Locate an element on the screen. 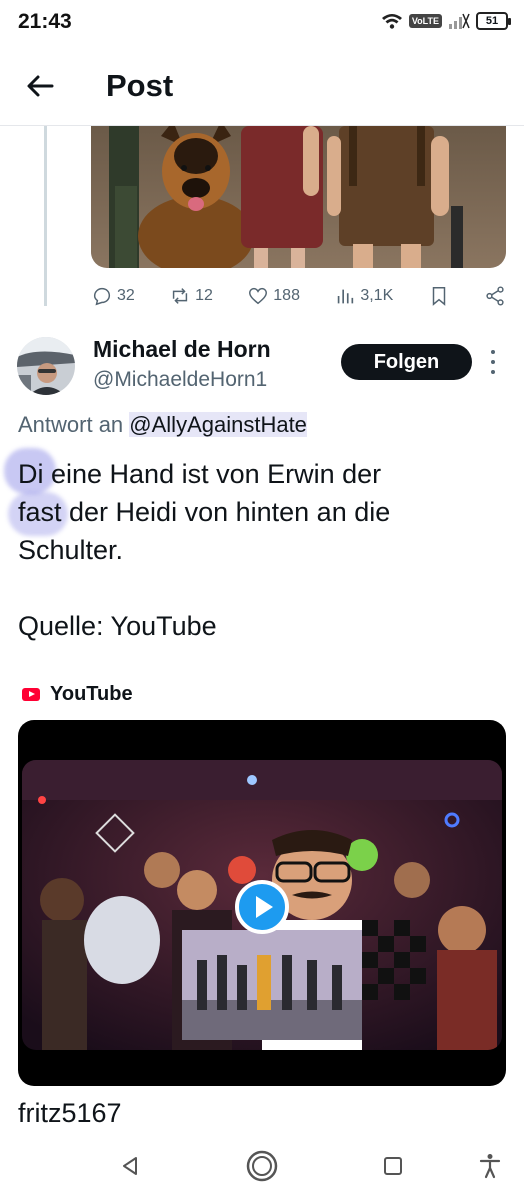 This screenshot has height=1200, width=524. bookmark-button is located at coordinates (439, 296).